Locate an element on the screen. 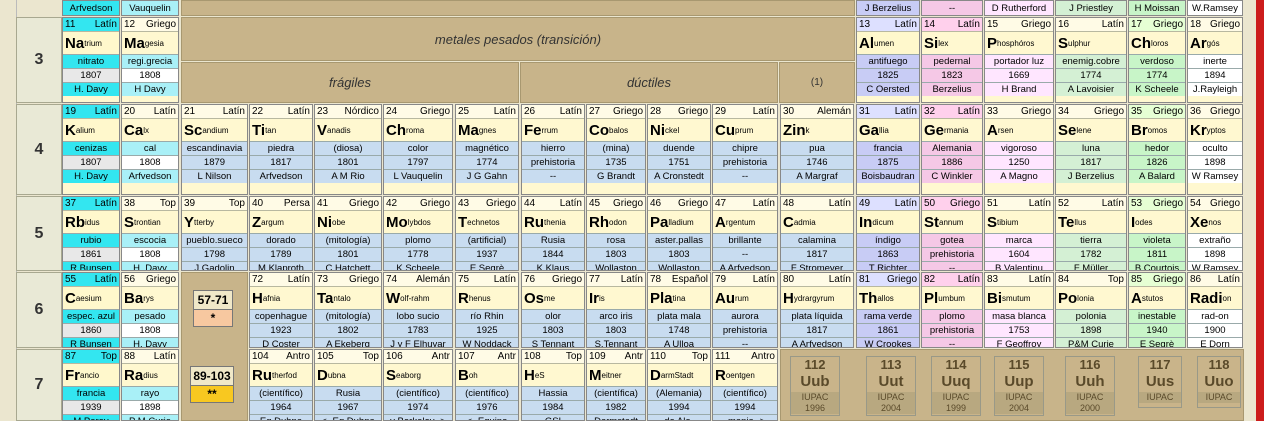  element-cell-76: 76 Griego Os me olor 1803 S Tennant is located at coordinates (553, 310).